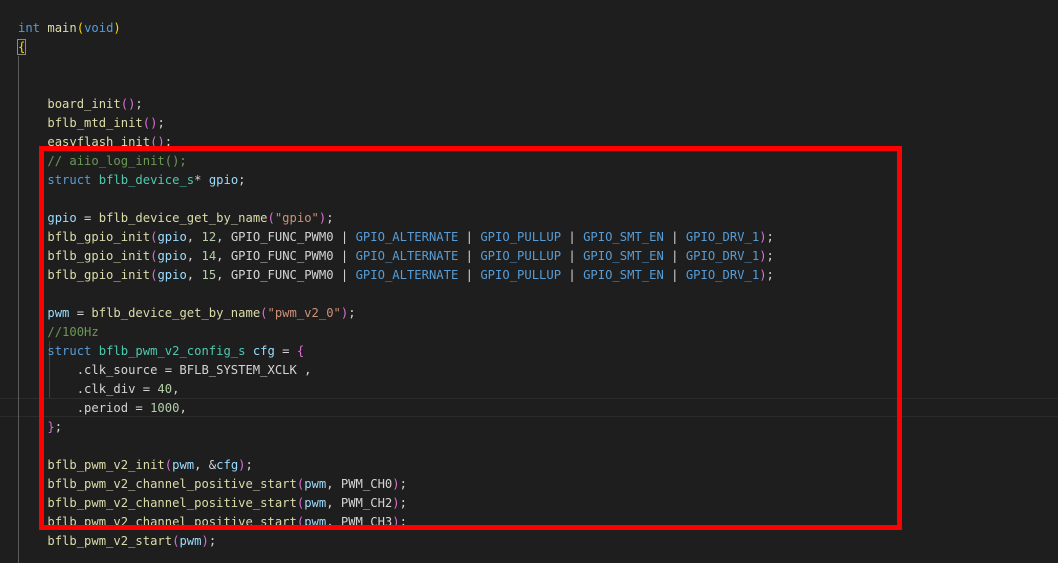  Describe the element at coordinates (209, 236) in the screenshot. I see `code-token: 12` at that location.